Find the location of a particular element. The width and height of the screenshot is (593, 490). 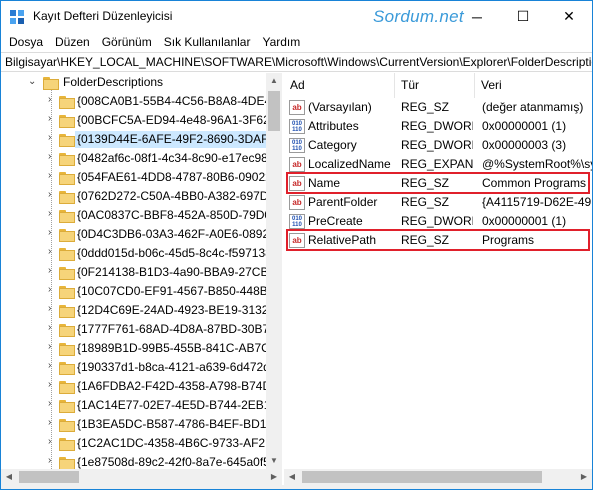

tree-item-folderdescriptions: ⌄ FolderDescriptions is located at coordinates (133, 82).